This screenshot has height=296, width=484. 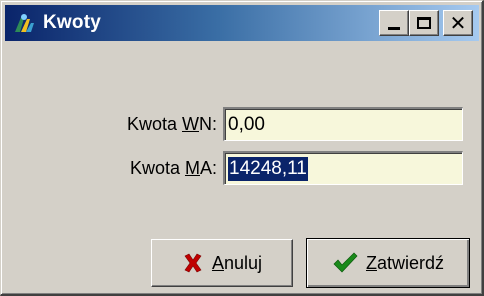 I want to click on cancel-button: Anuluj, so click(x=222, y=263).